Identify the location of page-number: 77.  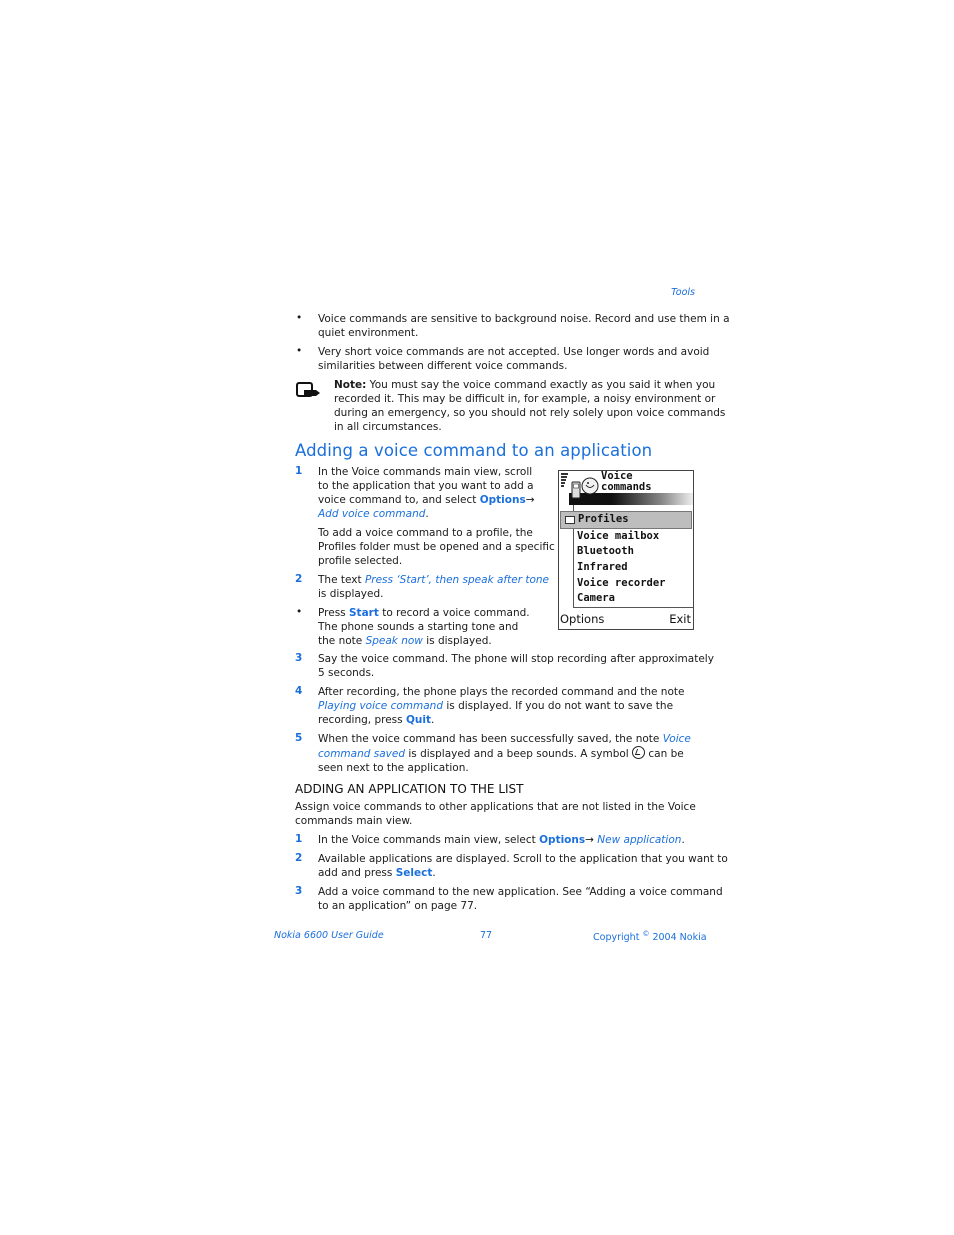
(486, 935).